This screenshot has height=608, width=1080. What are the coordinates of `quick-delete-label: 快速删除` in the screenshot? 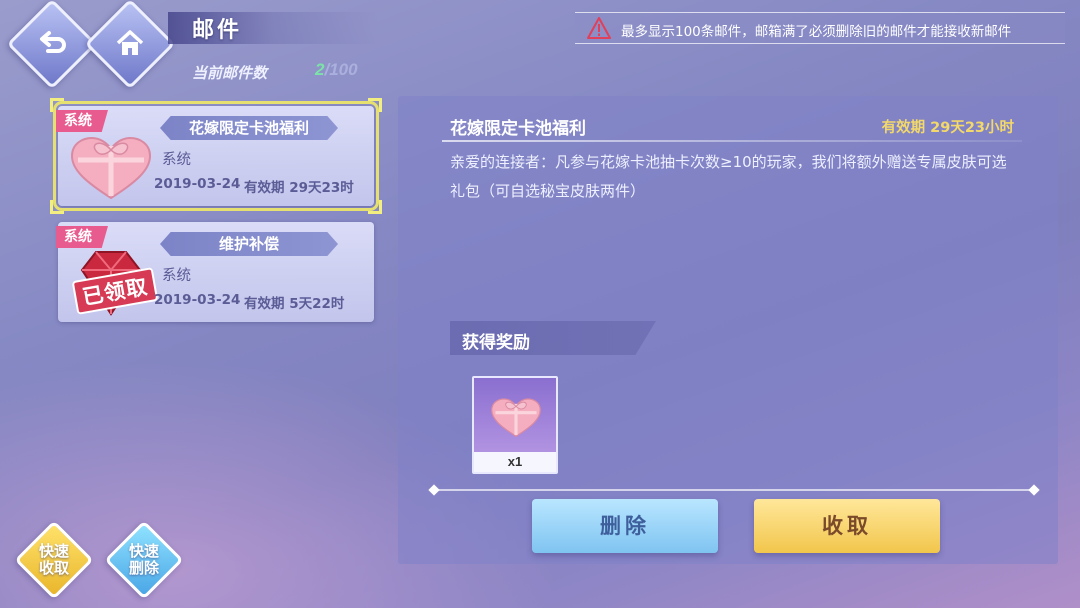 It's located at (143, 559).